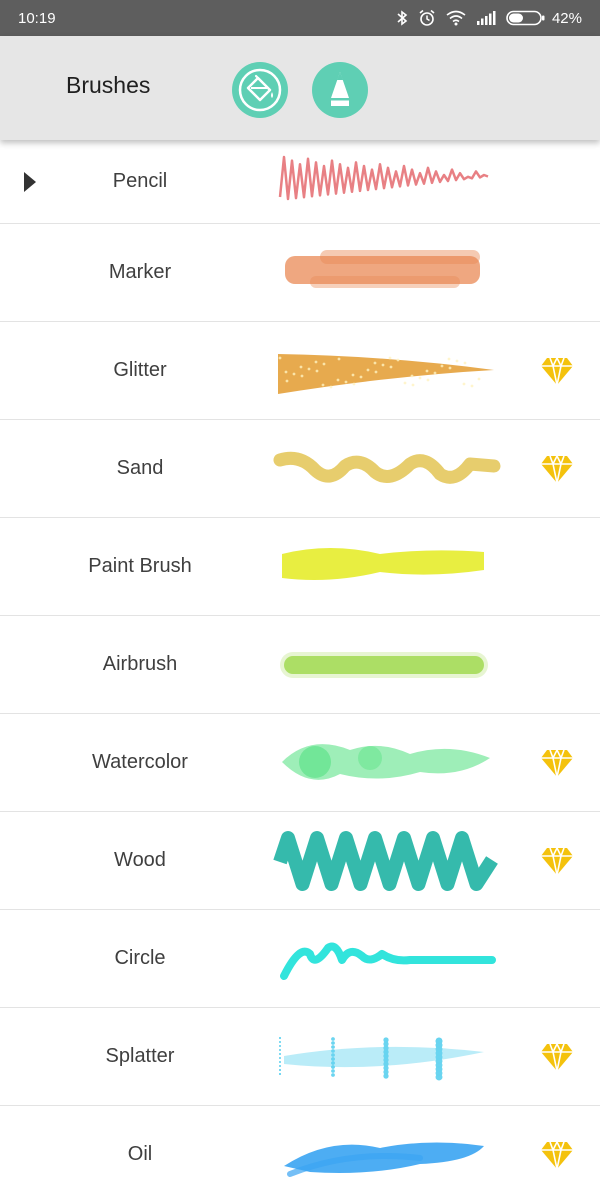  Describe the element at coordinates (140, 272) in the screenshot. I see `brush-label: Marker` at that location.